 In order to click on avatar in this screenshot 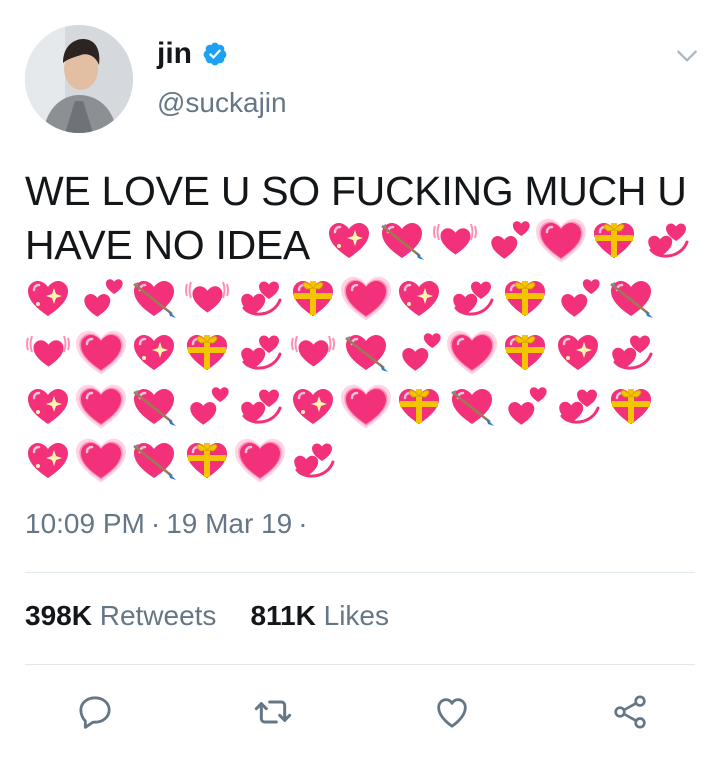, I will do `click(79, 79)`.